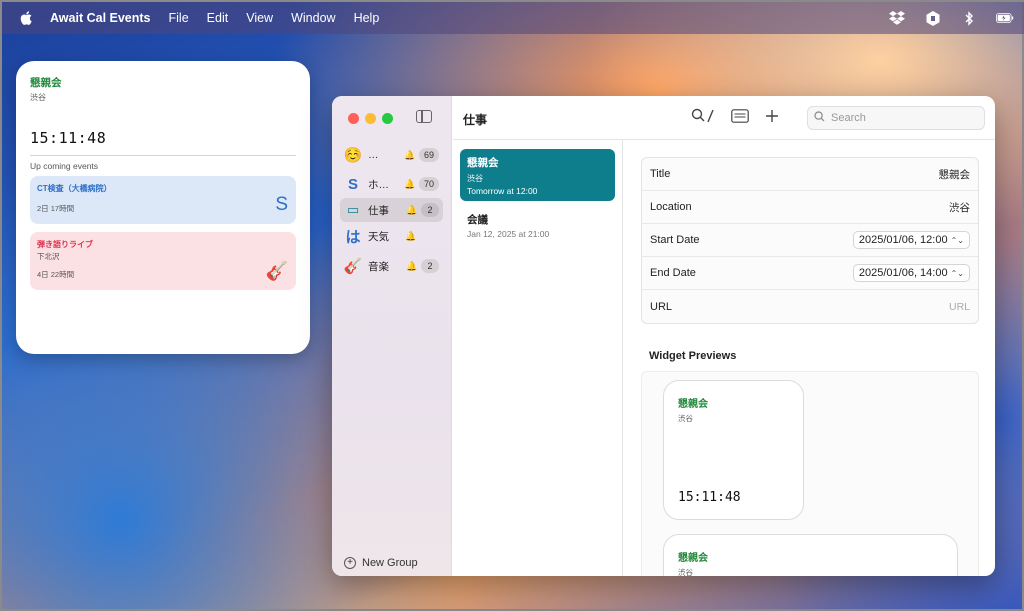 The image size is (1024, 611). Describe the element at coordinates (163, 261) in the screenshot. I see `widget-event-card: 弾き語りライブ 下北沢 4日 22時間 🎸` at that location.